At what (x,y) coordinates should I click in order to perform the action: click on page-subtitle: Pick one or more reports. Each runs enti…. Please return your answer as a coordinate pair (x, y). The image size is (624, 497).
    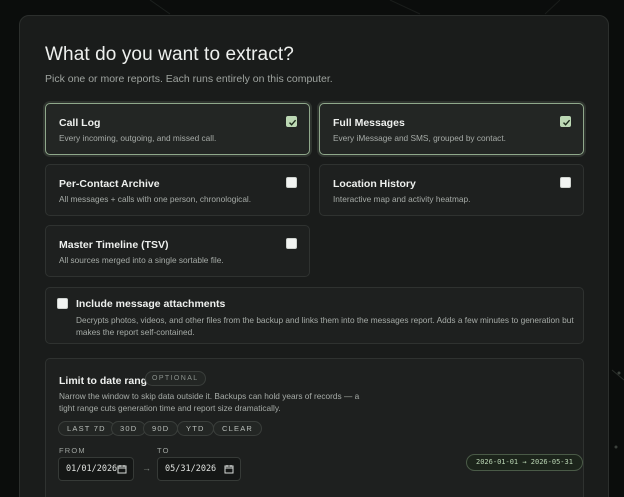
    Looking at the image, I should click on (189, 79).